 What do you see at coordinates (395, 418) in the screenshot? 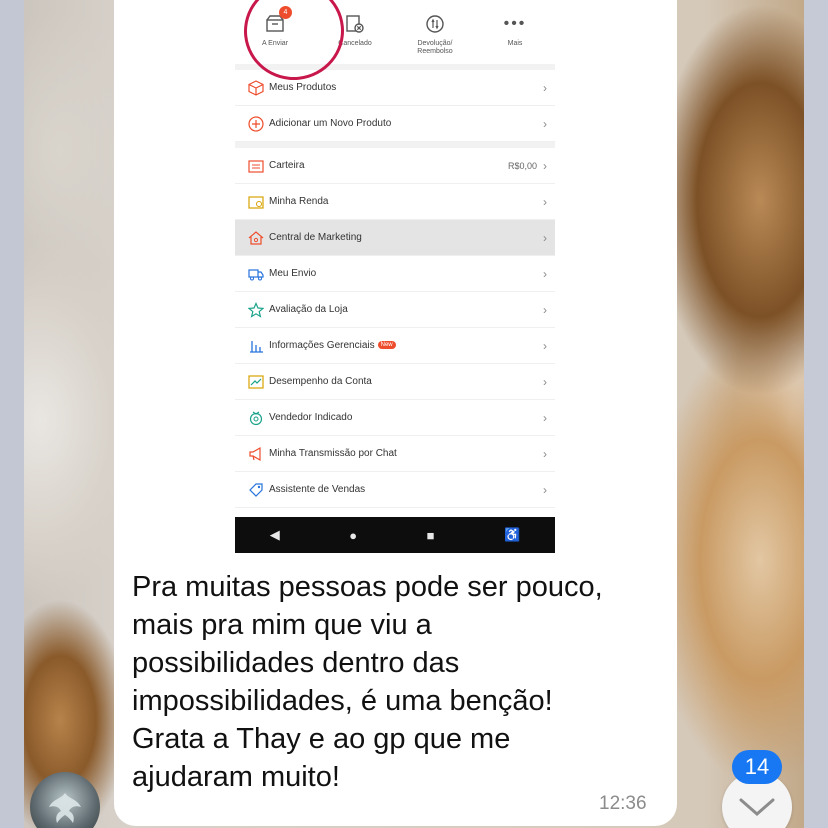
I see `menu-item-vendedor-indicado: Vendedor Indicado ›` at bounding box center [395, 418].